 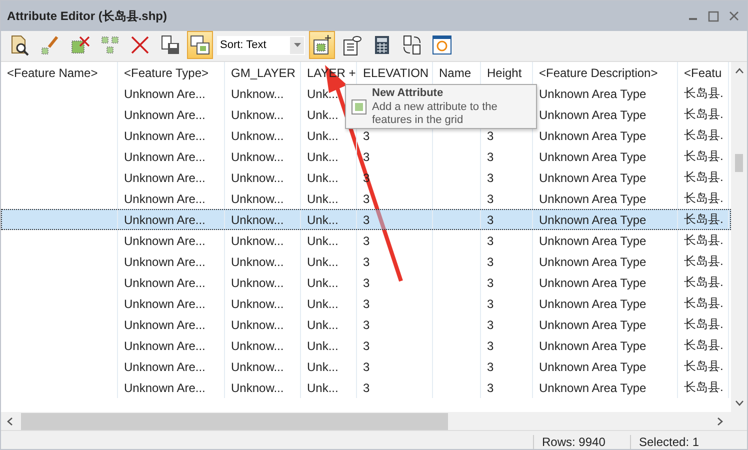 What do you see at coordinates (166, 73) in the screenshot?
I see `column-header: <Feature Type>` at bounding box center [166, 73].